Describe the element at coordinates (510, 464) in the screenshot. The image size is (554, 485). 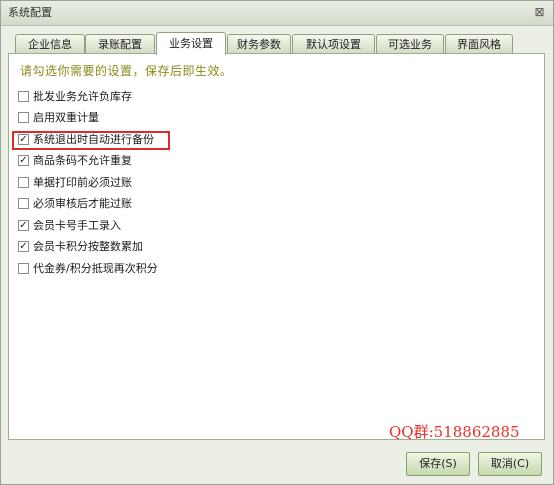
I see `cancel-button: 取消(C)` at that location.